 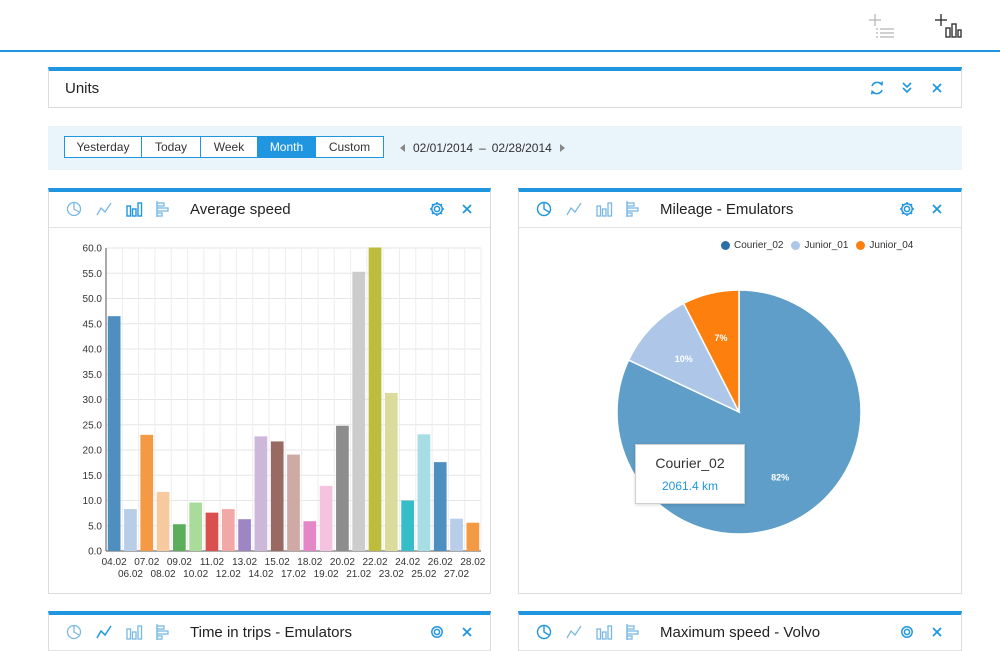 I want to click on legend-item: Junior_01, so click(x=819, y=245).